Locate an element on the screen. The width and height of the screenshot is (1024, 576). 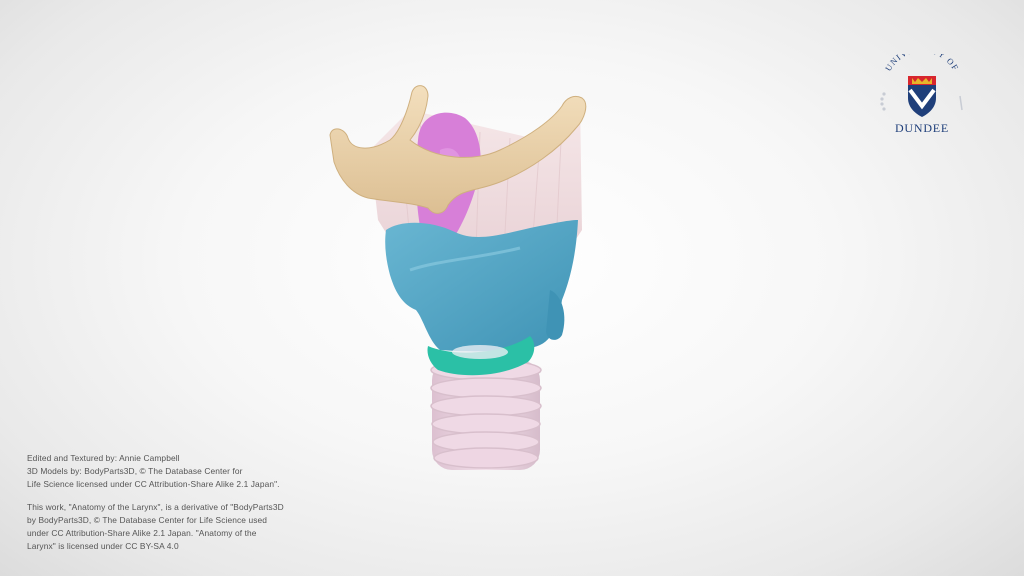
trachea is located at coordinates (486, 414).